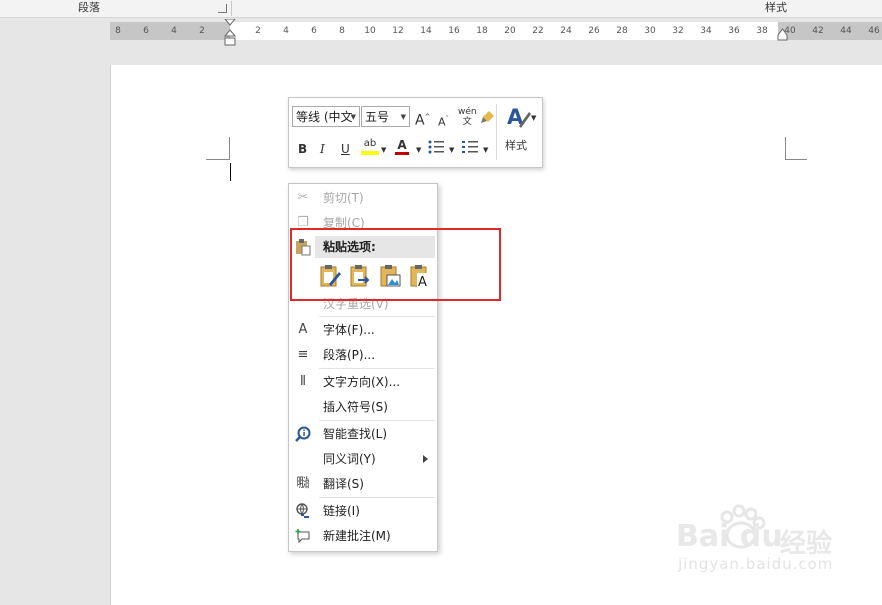 The height and width of the screenshot is (605, 882). What do you see at coordinates (425, 459) in the screenshot?
I see `submenu-arrow-icon` at bounding box center [425, 459].